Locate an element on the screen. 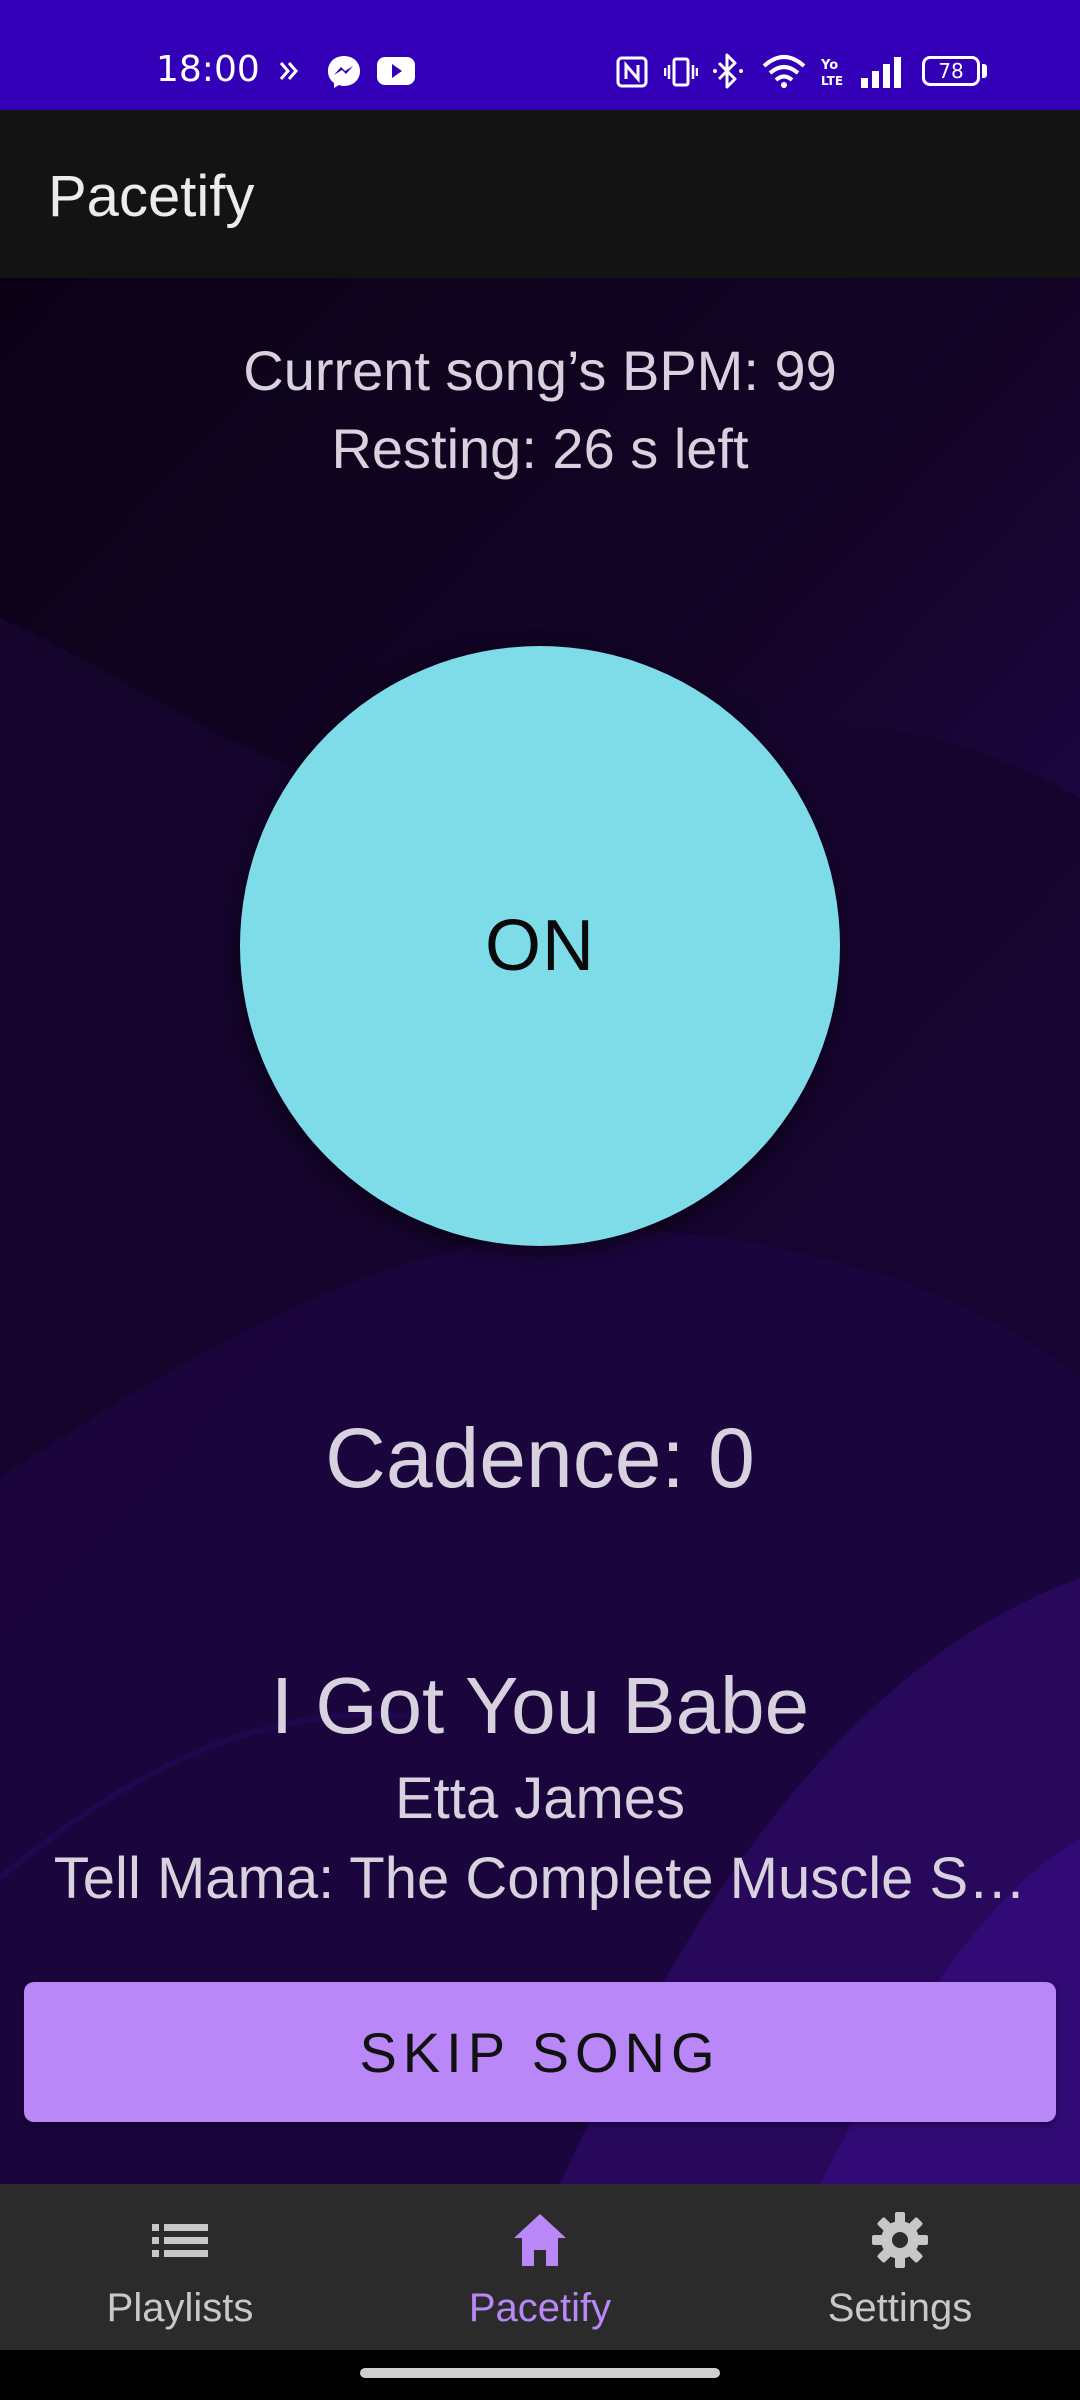 Image resolution: width=1080 pixels, height=2400 pixels. home-icon is located at coordinates (540, 2240).